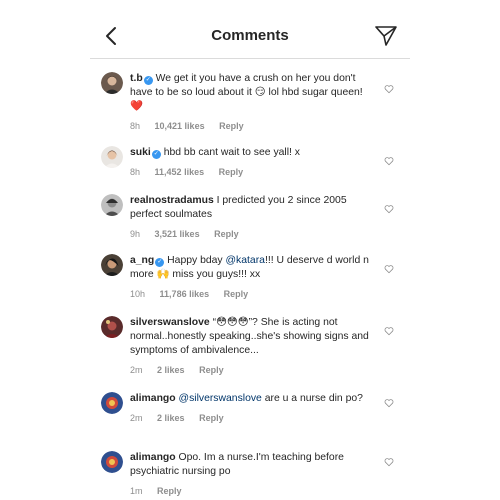  What do you see at coordinates (136, 78) in the screenshot?
I see `comment-username: t.b` at bounding box center [136, 78].